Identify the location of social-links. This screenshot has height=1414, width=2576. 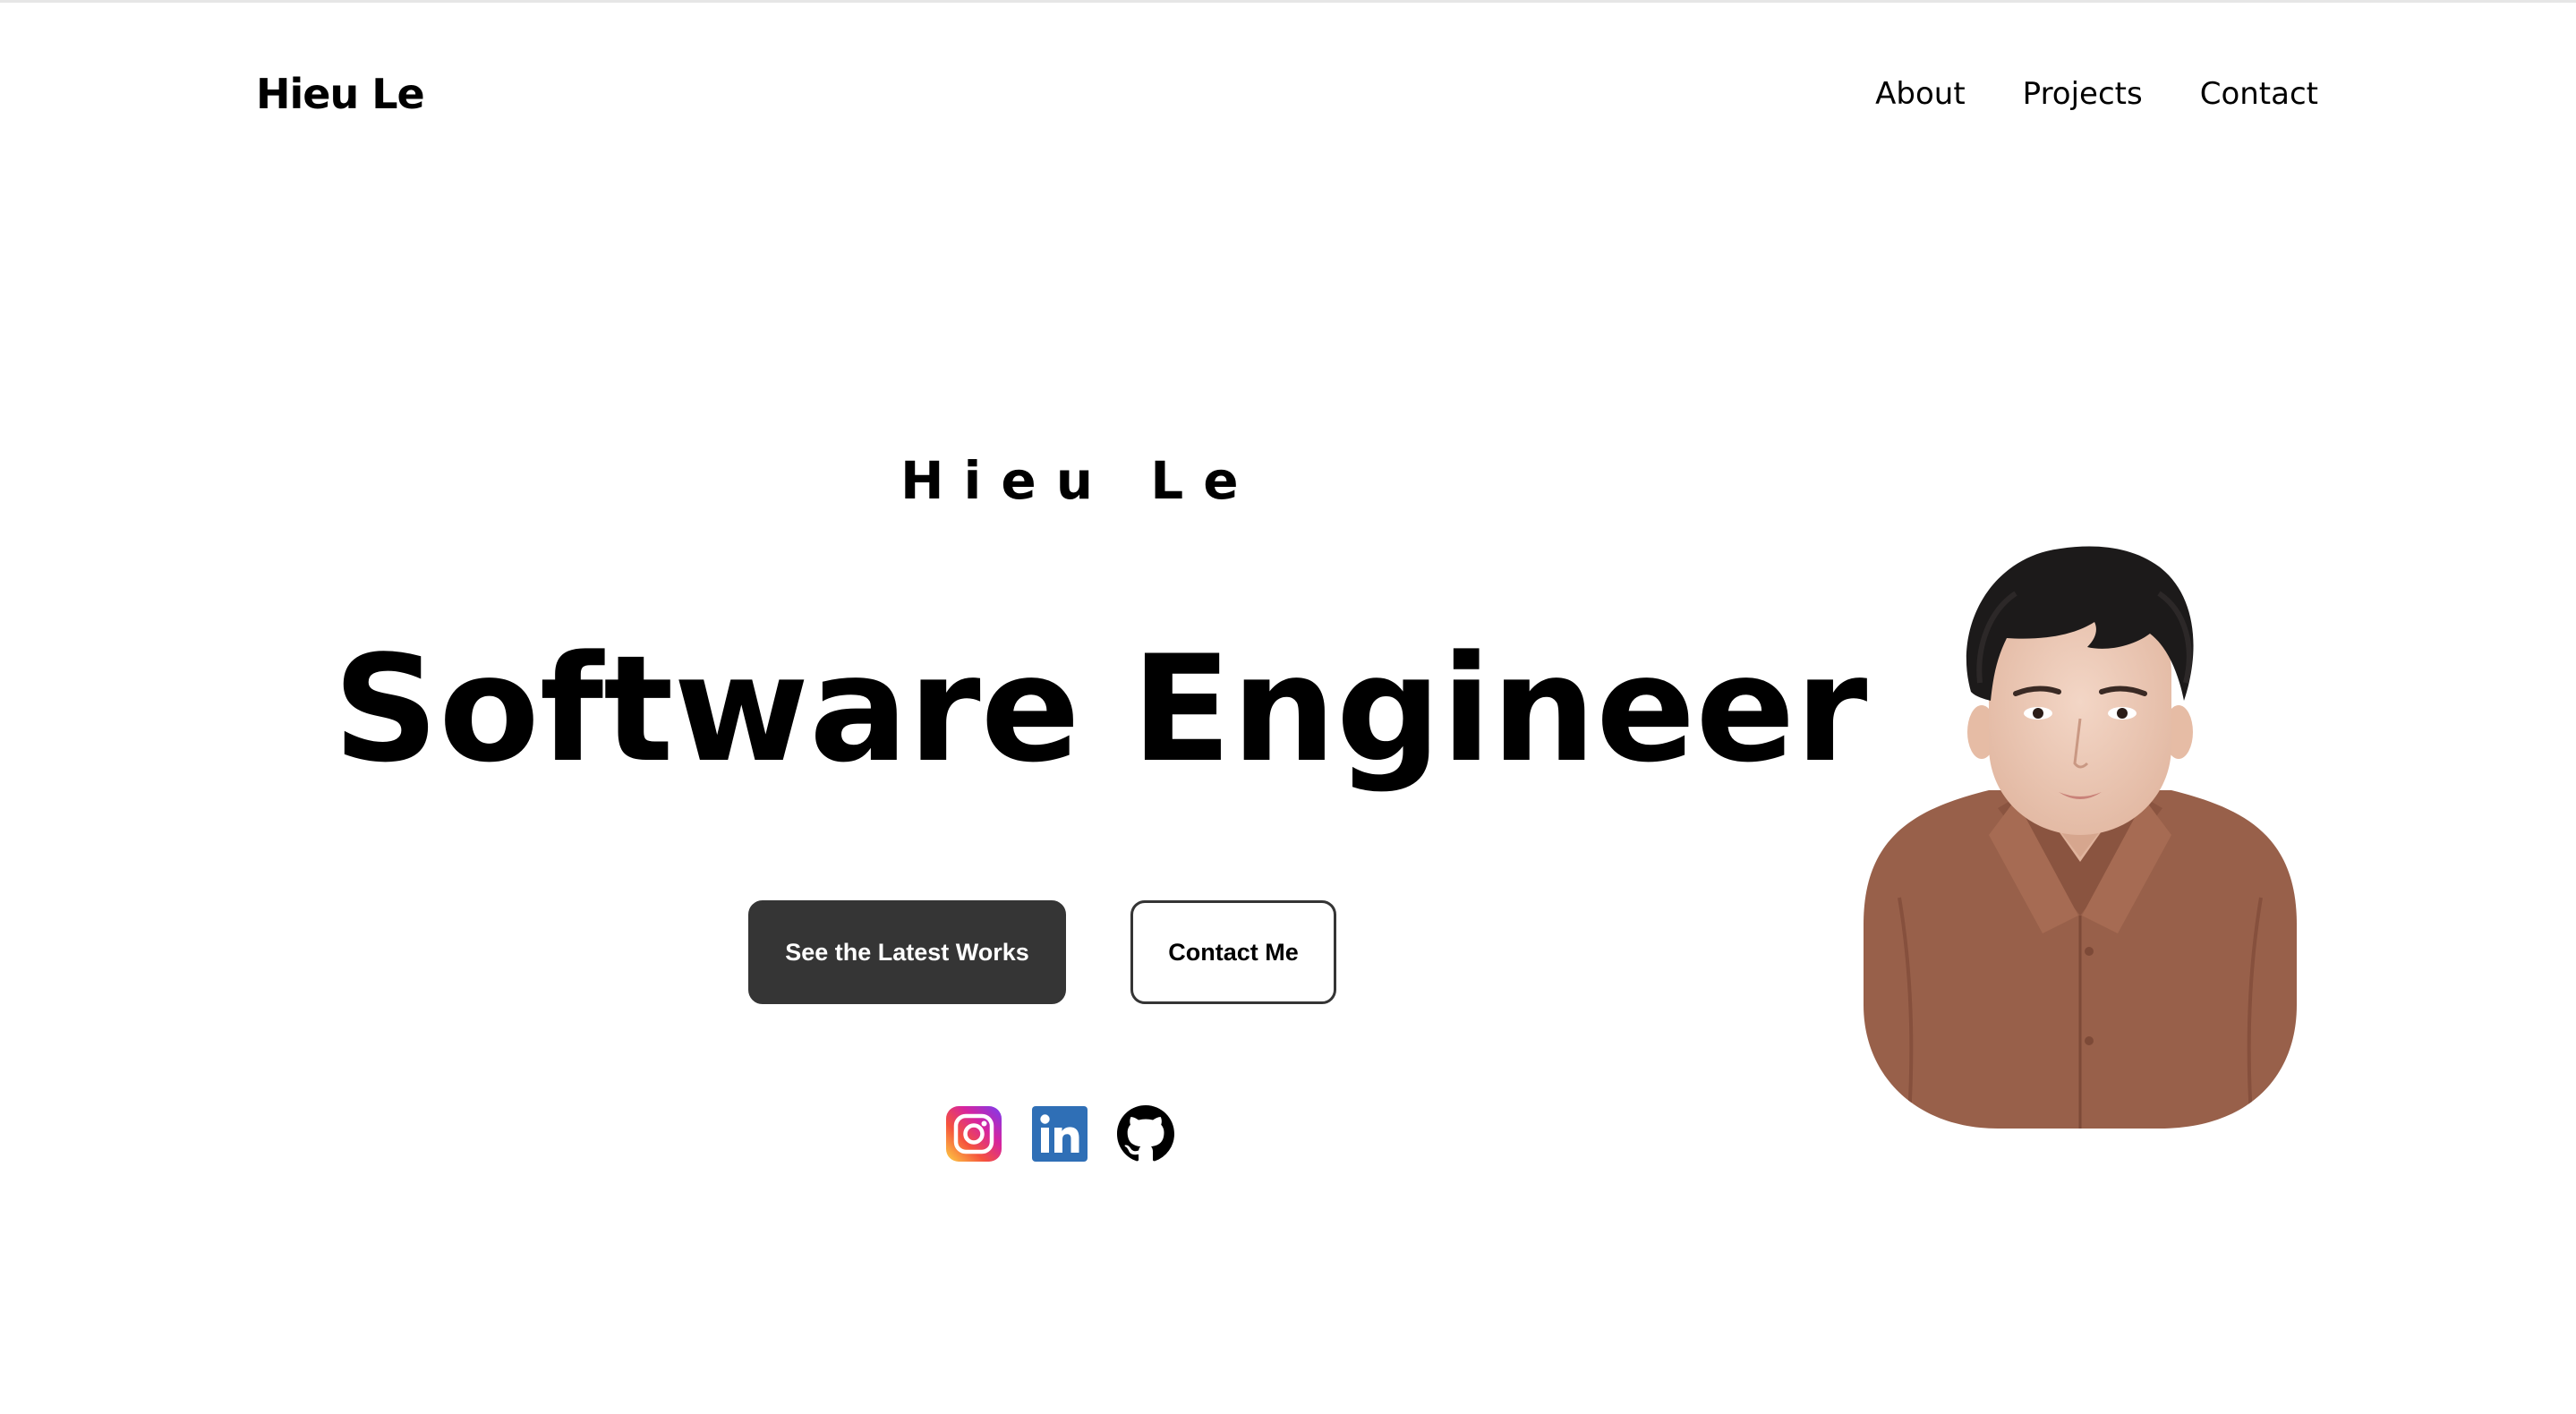
(1059, 1134).